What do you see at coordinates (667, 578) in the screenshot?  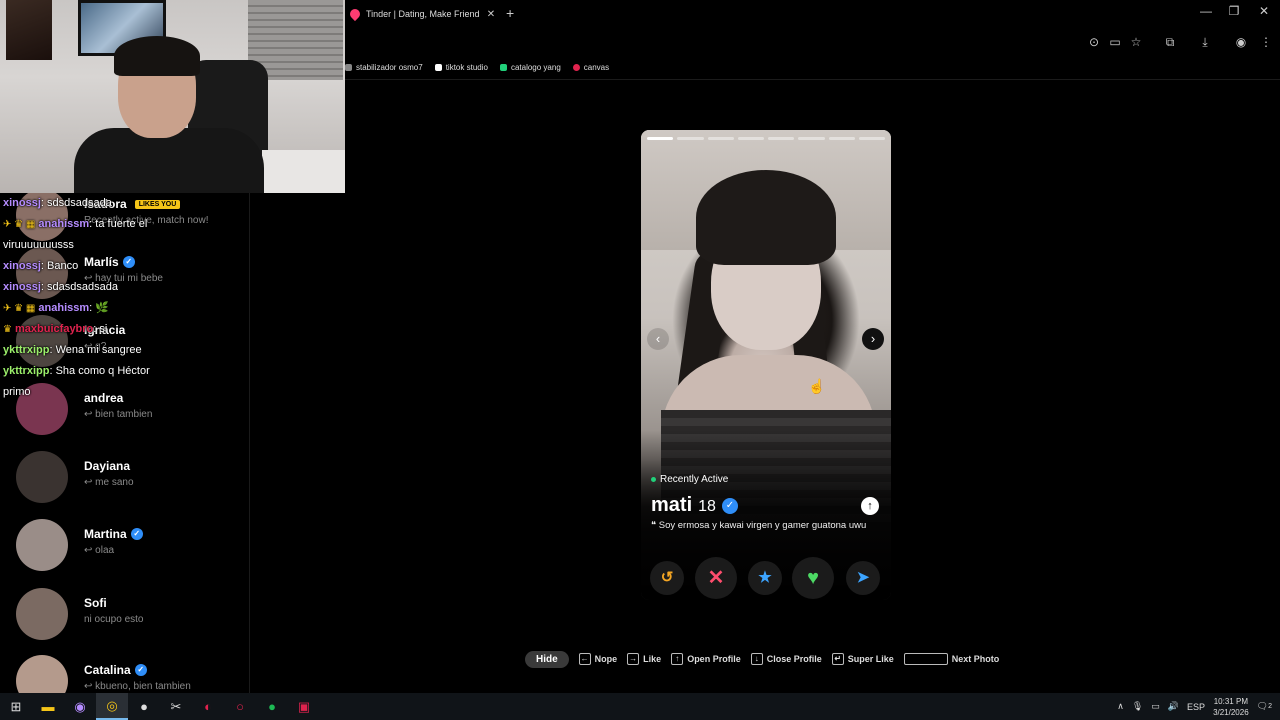 I see `rewind-button: ↺` at bounding box center [667, 578].